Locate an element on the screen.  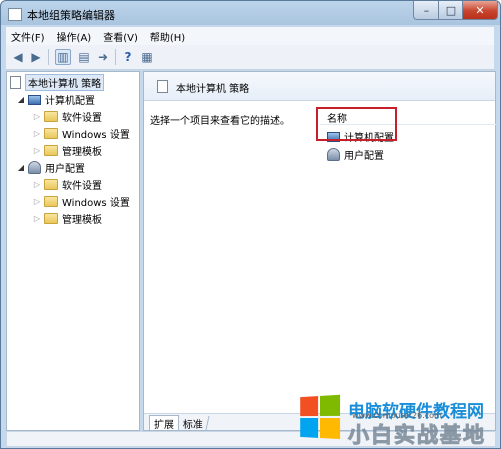
minimize-button: – is located at coordinates (426, 10).